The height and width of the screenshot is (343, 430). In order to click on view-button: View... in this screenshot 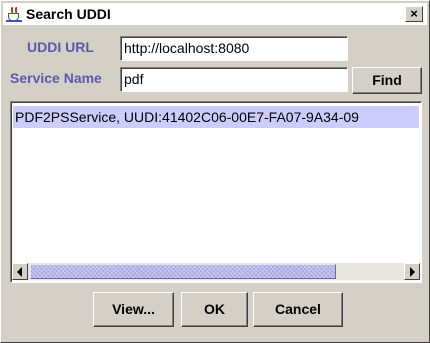, I will do `click(133, 309)`.